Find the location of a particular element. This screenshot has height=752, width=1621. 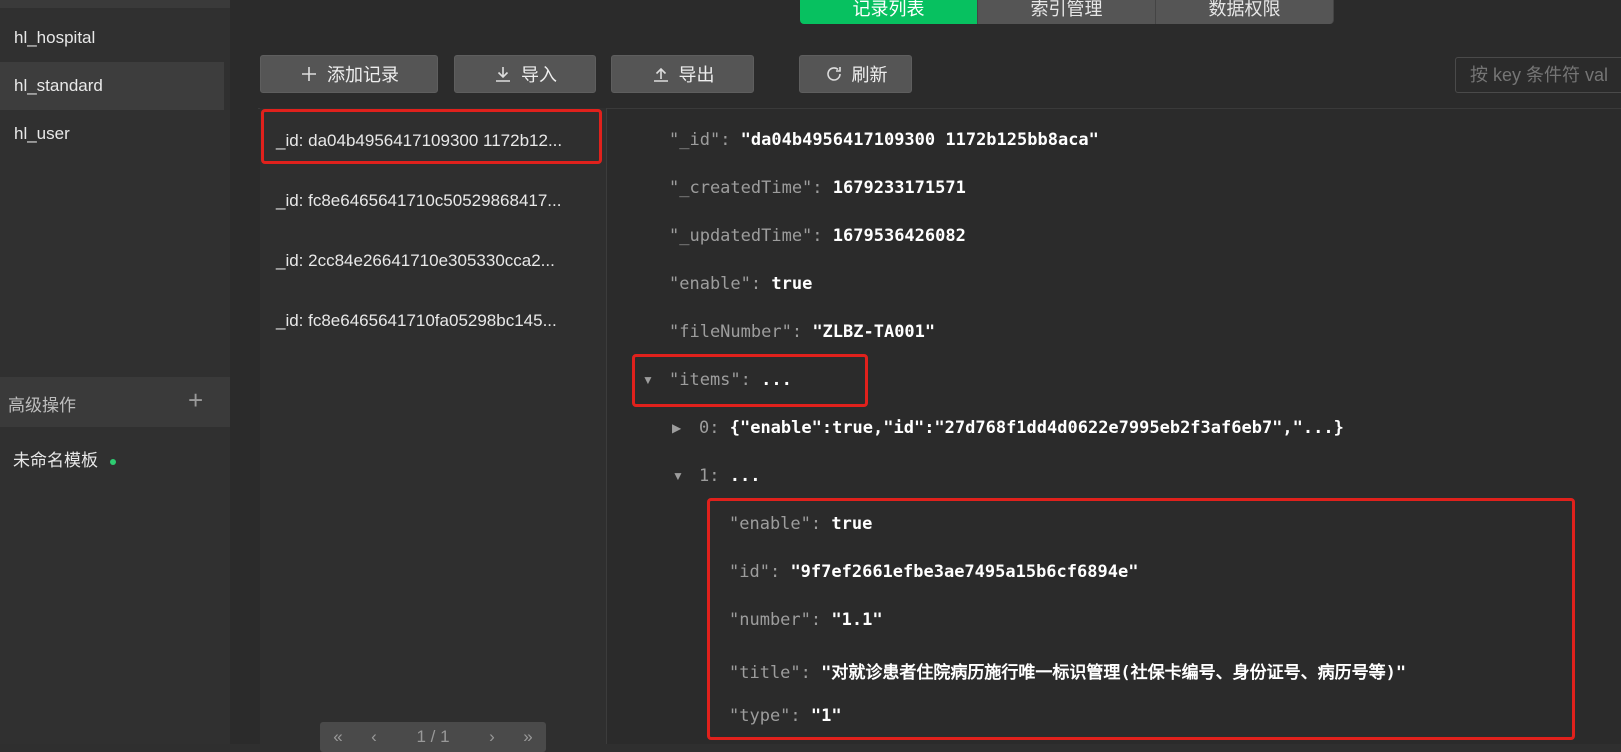

collapse-item-1-icon: ▼ is located at coordinates (678, 476).